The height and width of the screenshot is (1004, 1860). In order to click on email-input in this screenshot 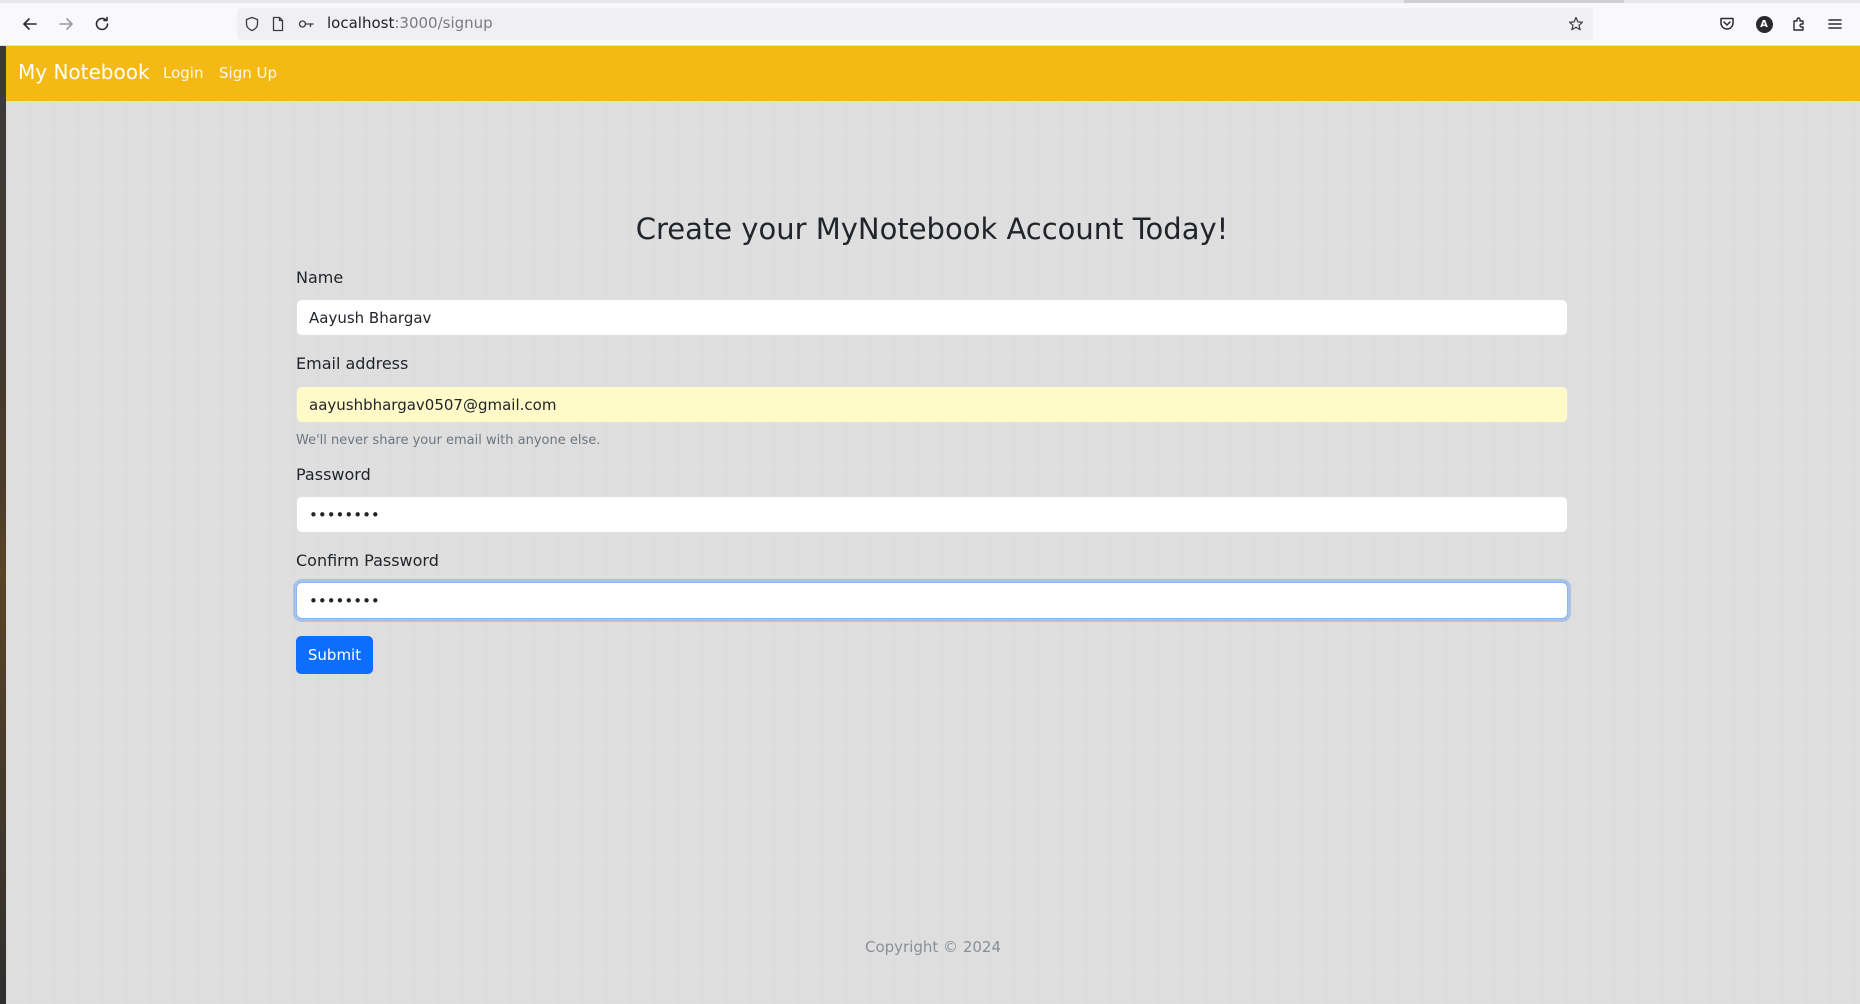, I will do `click(932, 404)`.